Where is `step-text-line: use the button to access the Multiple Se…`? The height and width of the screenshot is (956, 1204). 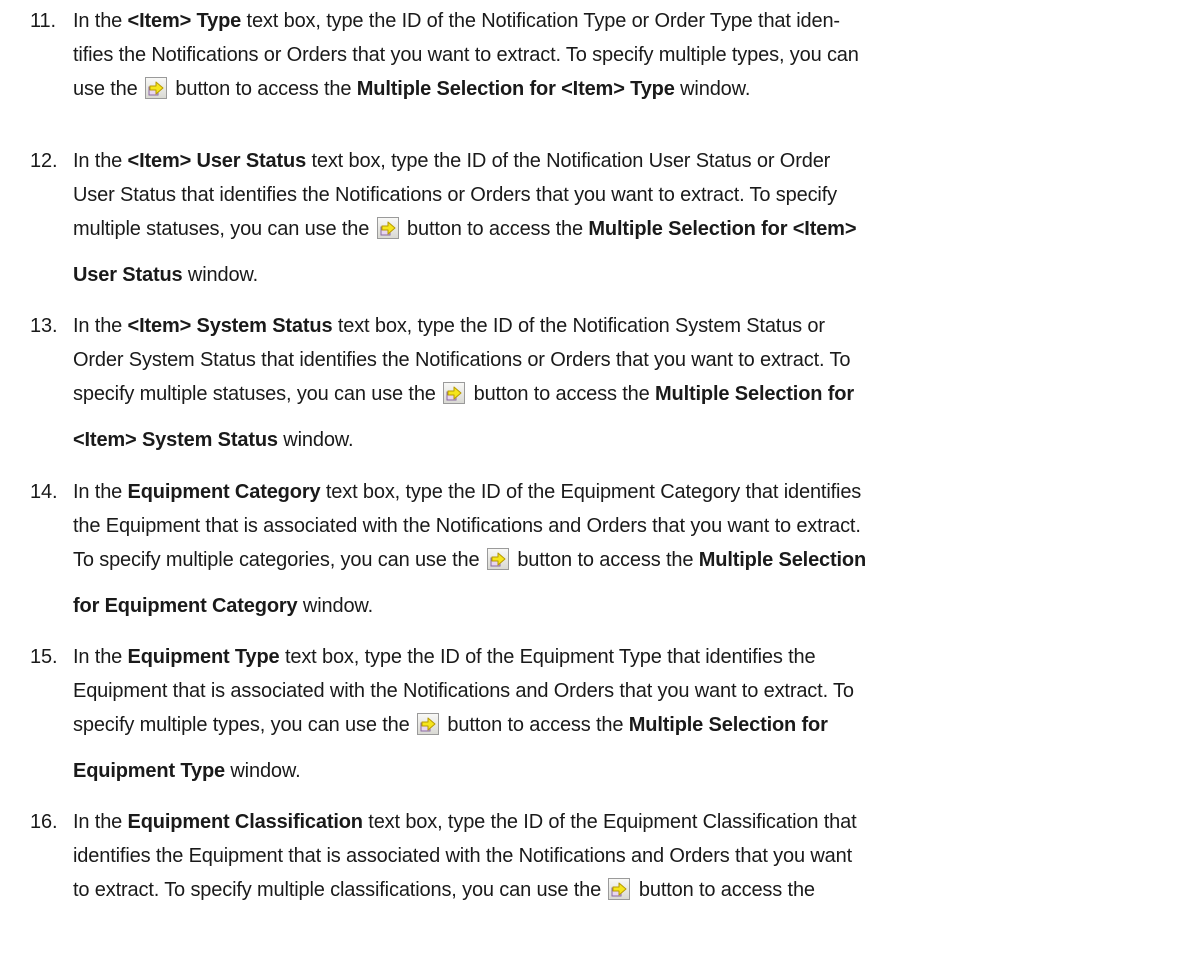 step-text-line: use the button to access the Multiple Se… is located at coordinates (638, 89).